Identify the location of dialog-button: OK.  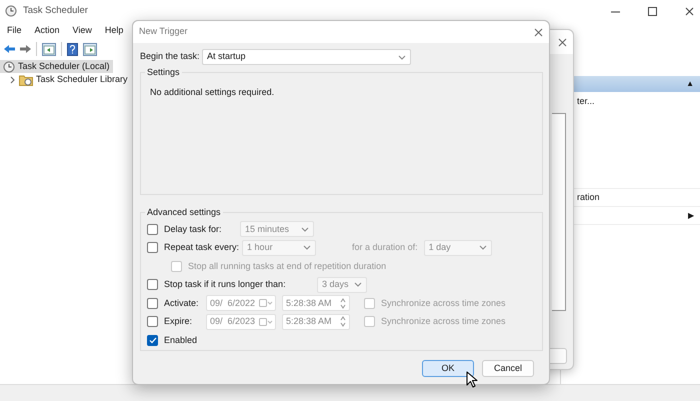
(448, 368).